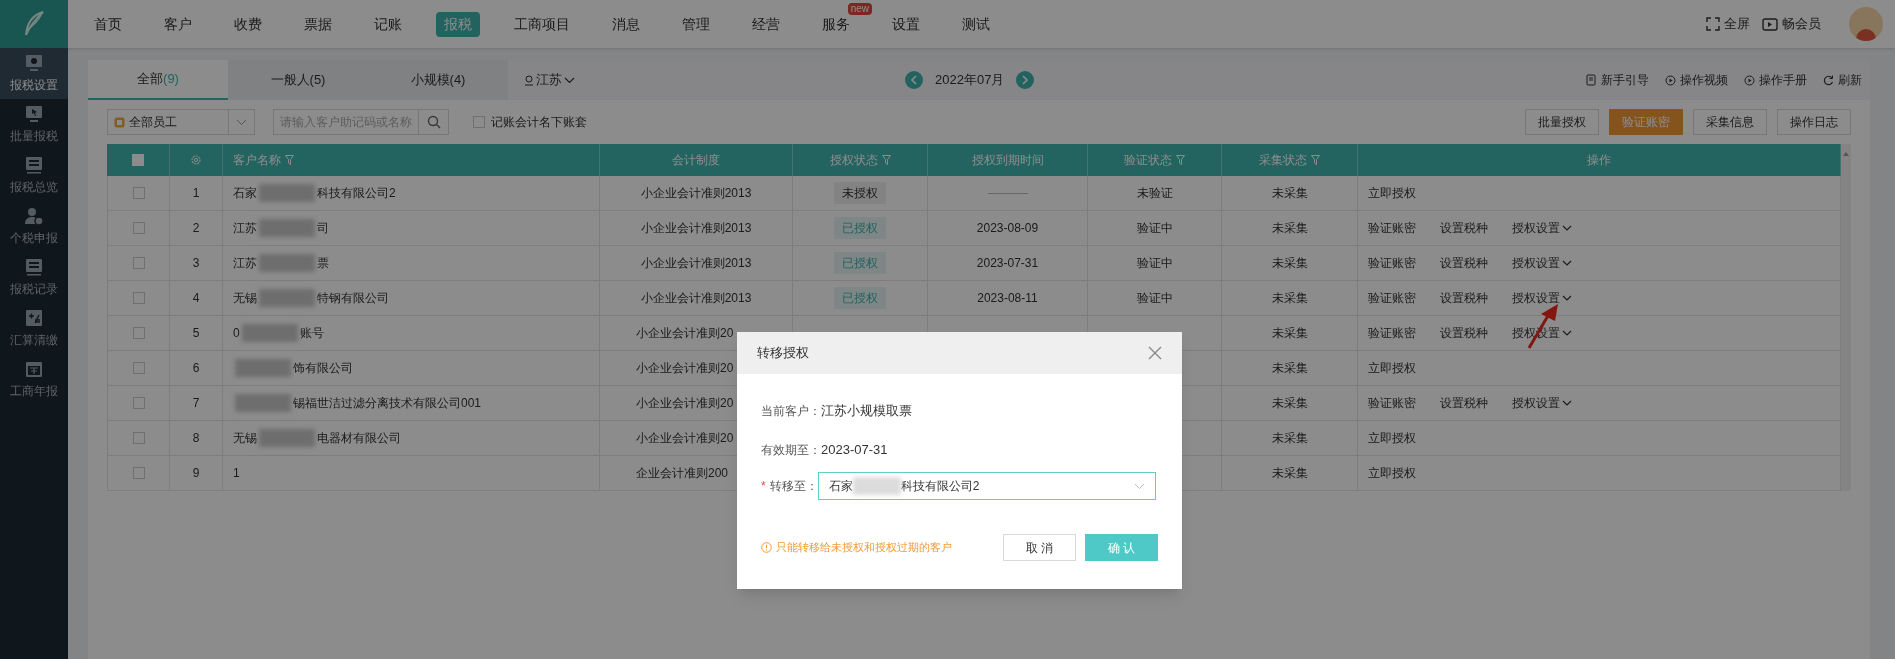 This screenshot has width=1895, height=659. I want to click on toolbar-button: 批量授权, so click(1562, 122).